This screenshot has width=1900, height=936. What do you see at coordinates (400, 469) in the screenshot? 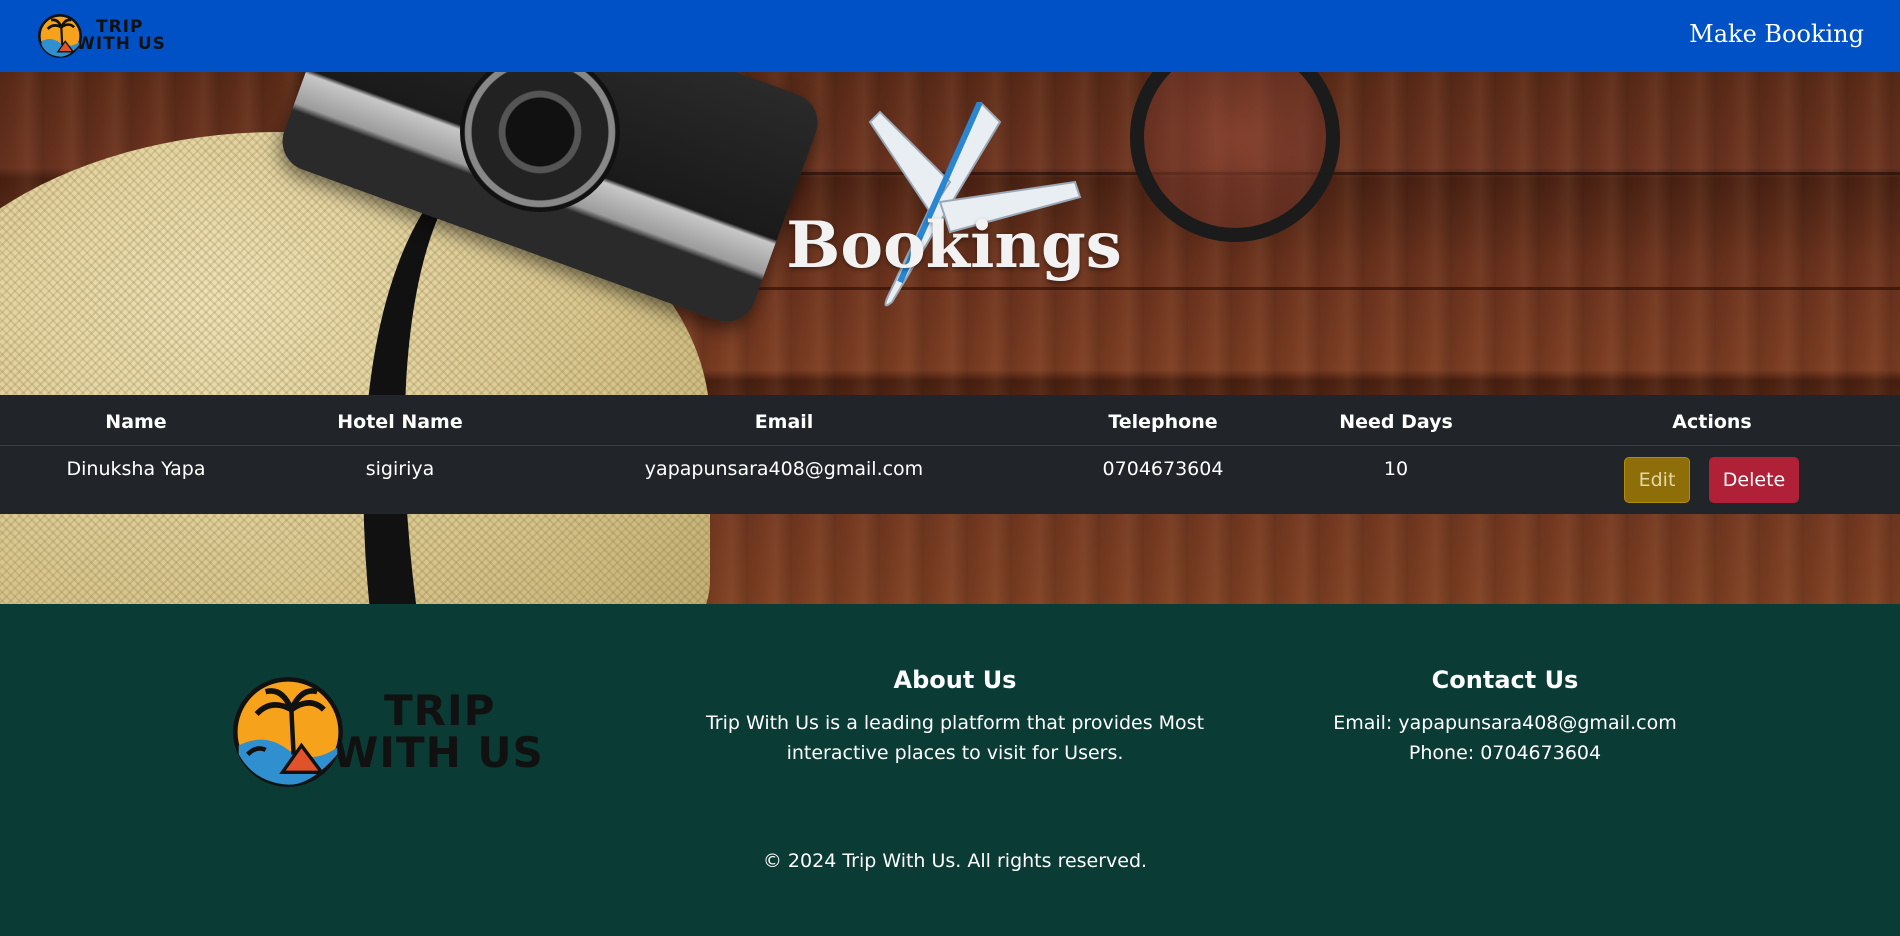
I see `cell-hotel-name: sigiriya` at bounding box center [400, 469].